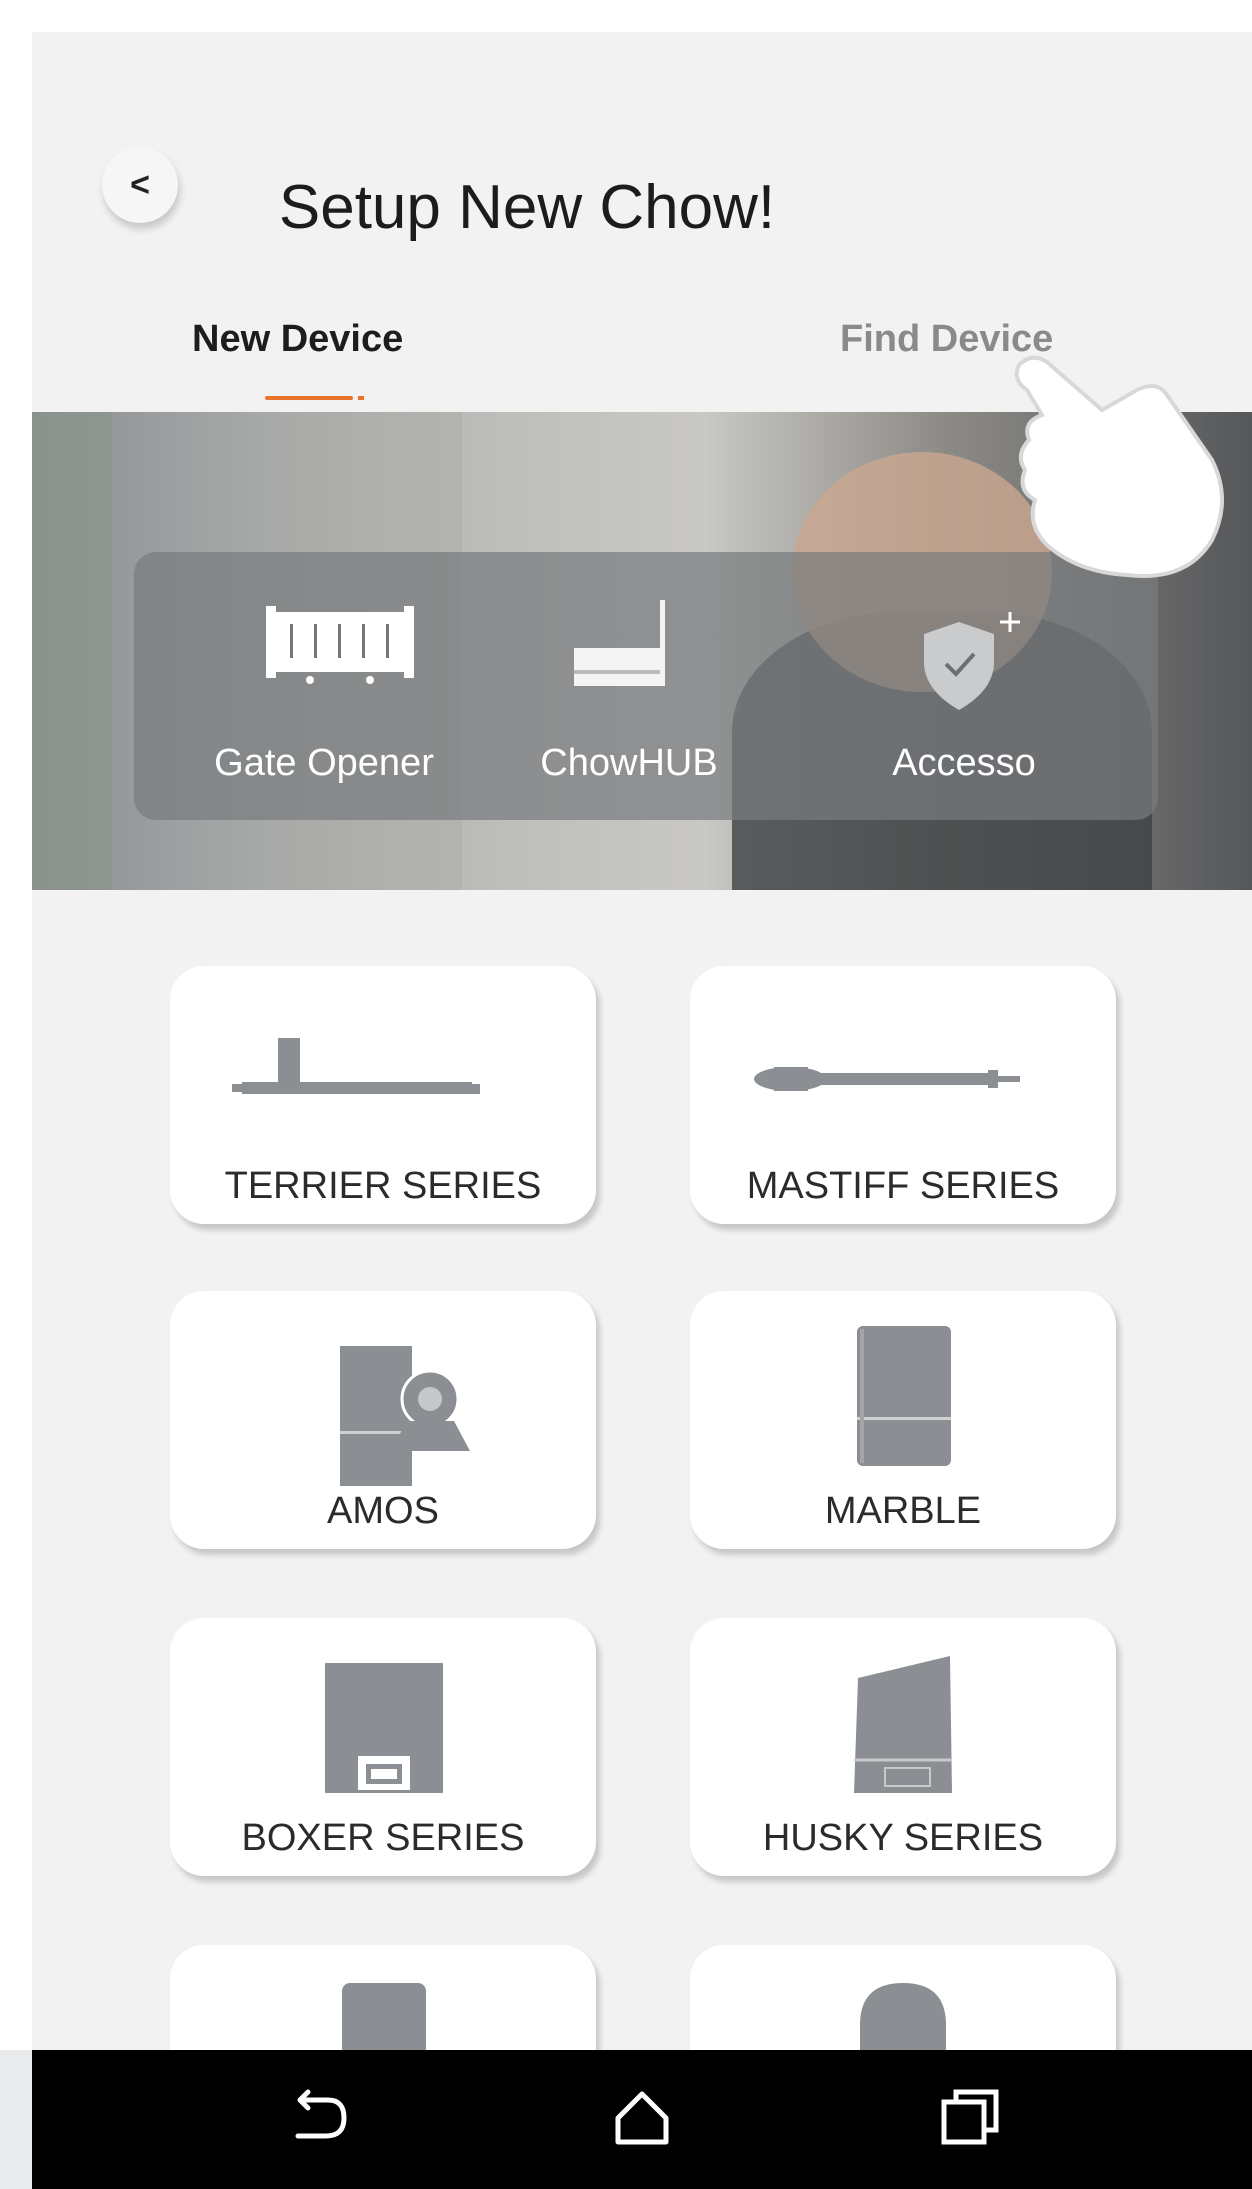 The height and width of the screenshot is (2189, 1252). What do you see at coordinates (361, 398) in the screenshot?
I see `active-tab-indicator-dot` at bounding box center [361, 398].